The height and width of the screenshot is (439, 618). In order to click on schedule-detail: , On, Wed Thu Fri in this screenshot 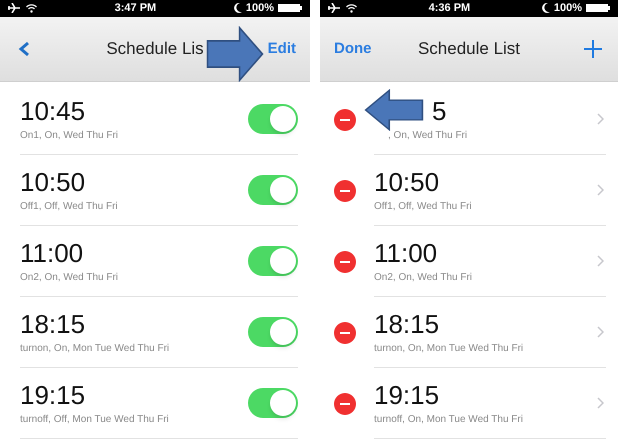, I will do `click(428, 135)`.